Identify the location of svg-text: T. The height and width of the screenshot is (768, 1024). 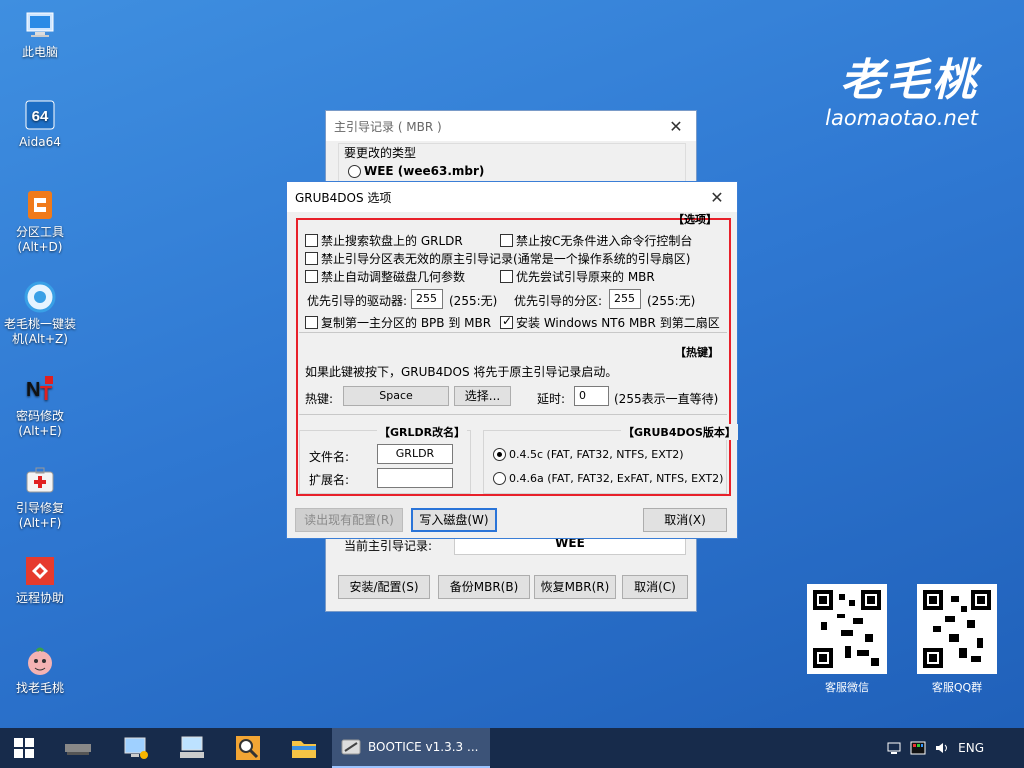
(46, 394).